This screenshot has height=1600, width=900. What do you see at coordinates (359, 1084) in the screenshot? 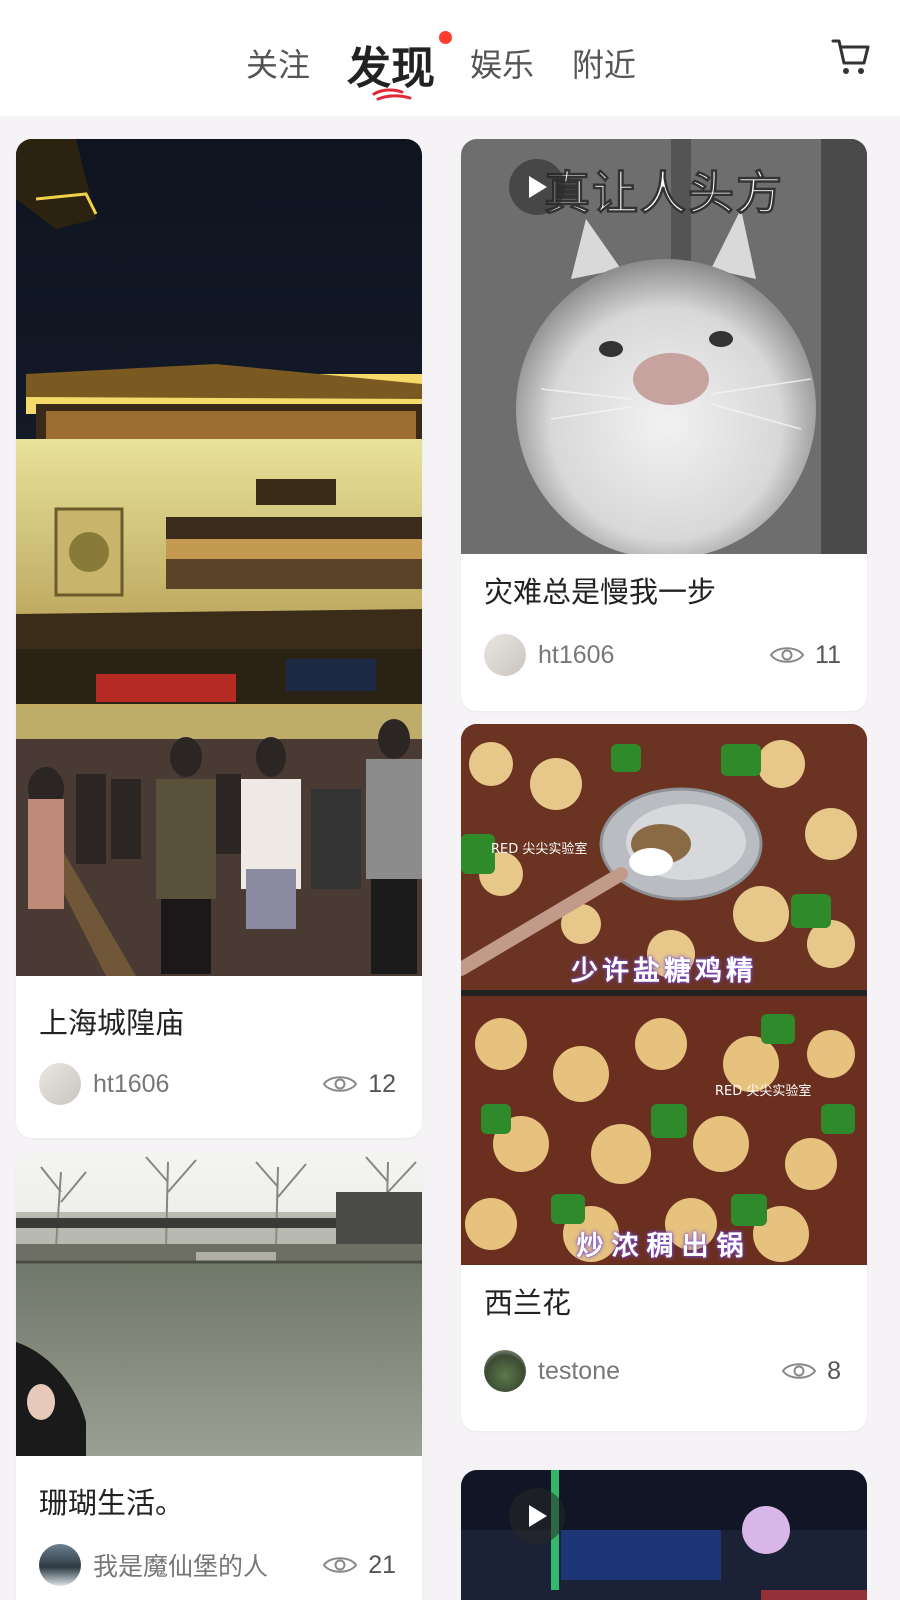
I see `view-count: 12` at bounding box center [359, 1084].